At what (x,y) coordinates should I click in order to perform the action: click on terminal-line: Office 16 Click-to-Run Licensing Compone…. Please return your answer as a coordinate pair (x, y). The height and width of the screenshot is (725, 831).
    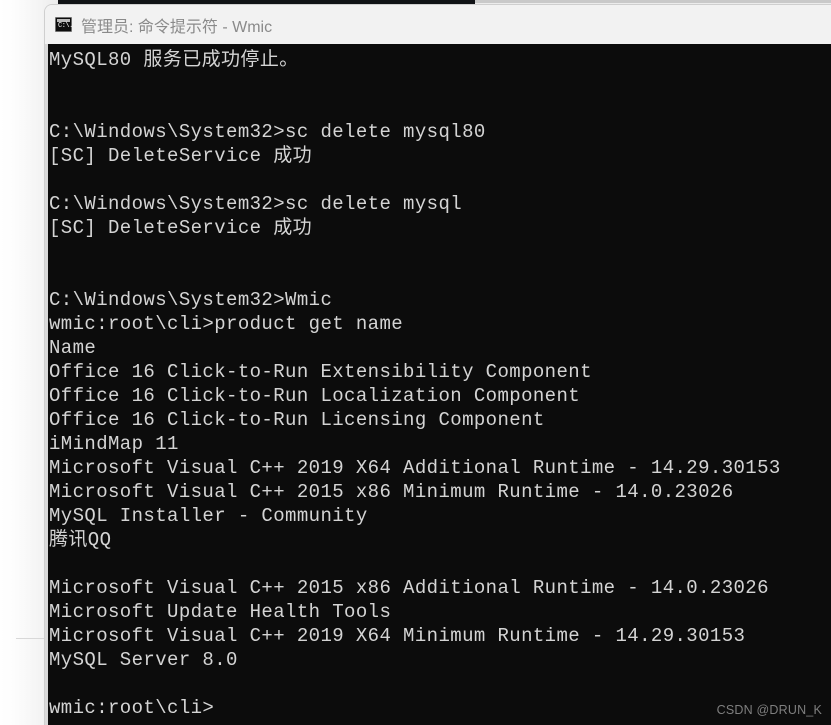
    Looking at the image, I should click on (297, 420).